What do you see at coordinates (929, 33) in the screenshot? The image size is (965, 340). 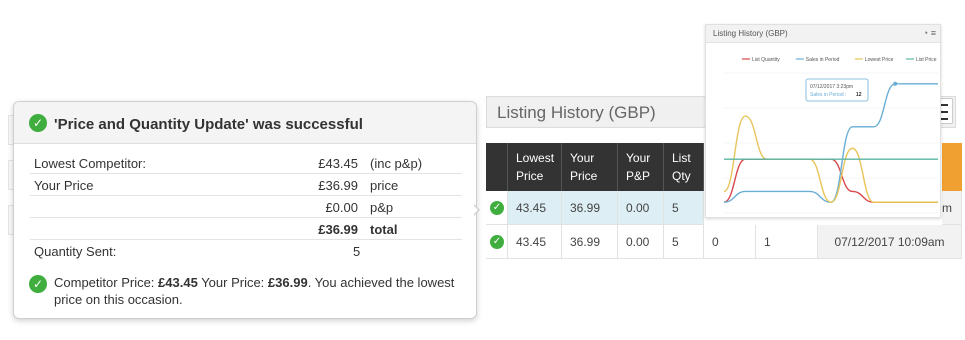 I see `chart-menu-icon: ◔ ≡` at bounding box center [929, 33].